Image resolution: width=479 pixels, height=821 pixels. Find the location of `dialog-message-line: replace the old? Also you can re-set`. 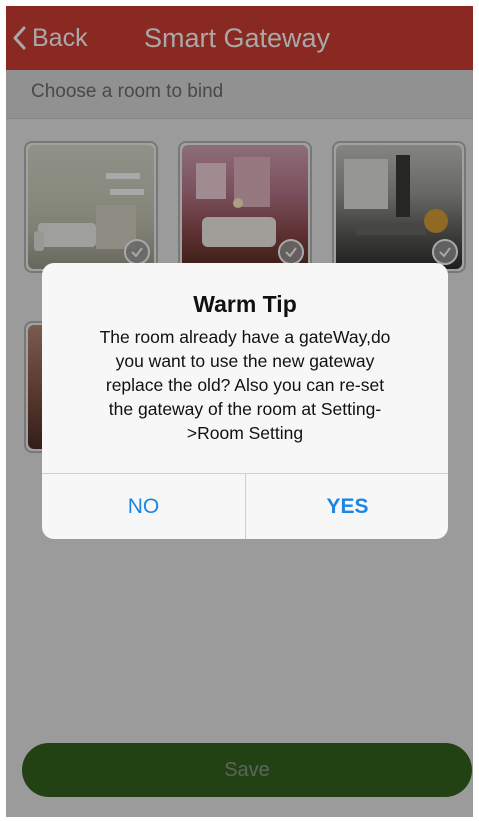

dialog-message-line: replace the old? Also you can re-set is located at coordinates (245, 385).